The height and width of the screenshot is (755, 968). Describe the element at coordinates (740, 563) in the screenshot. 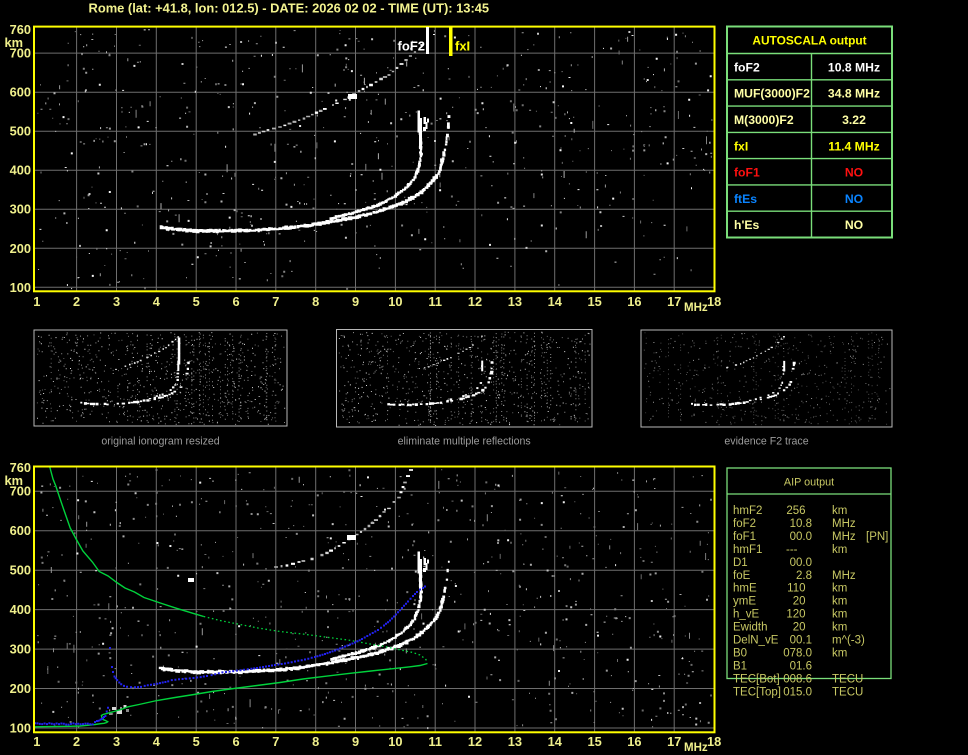

I see `svg-text: D1` at that location.